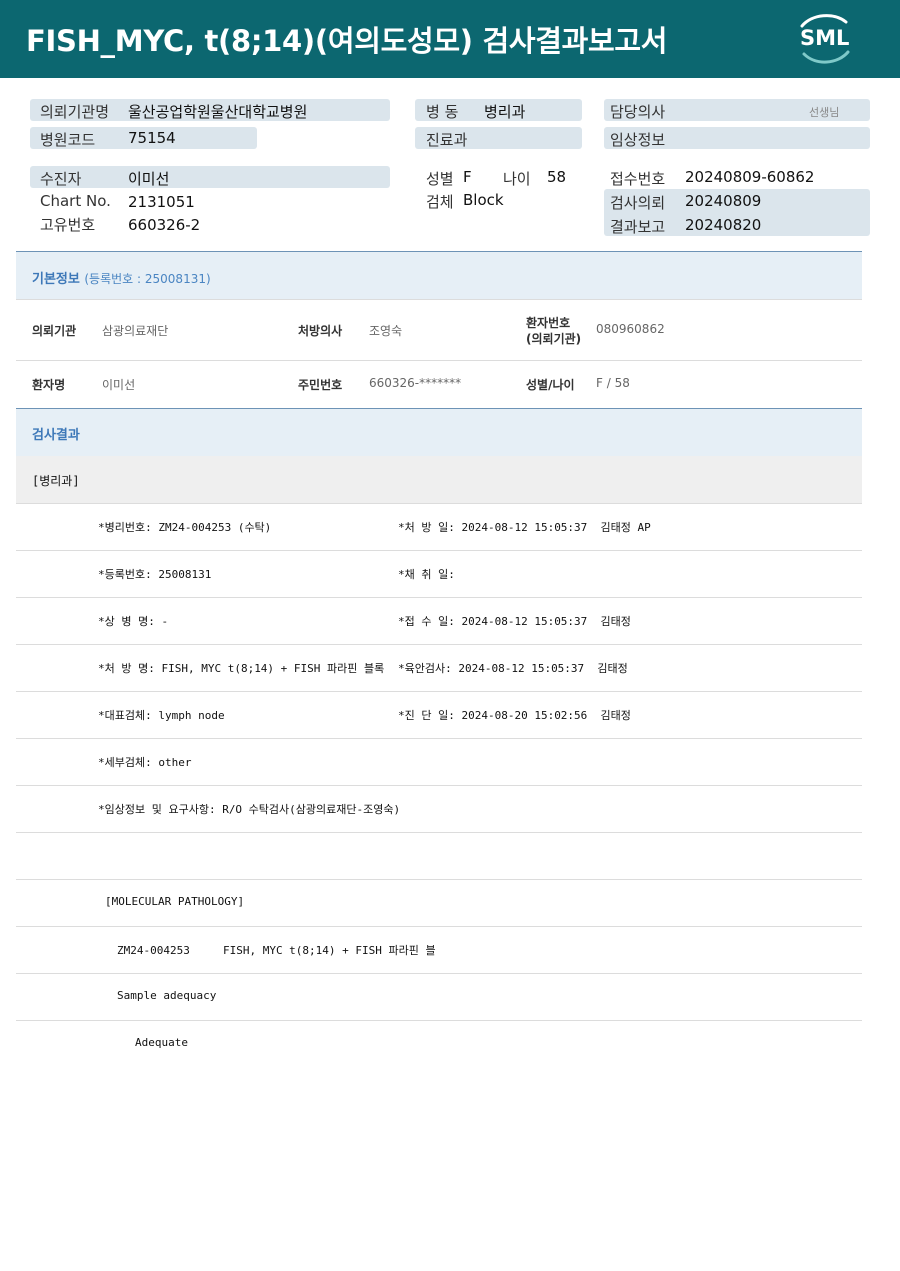 The height and width of the screenshot is (1271, 900). I want to click on result-row-right: *채 취 일:, so click(426, 574).